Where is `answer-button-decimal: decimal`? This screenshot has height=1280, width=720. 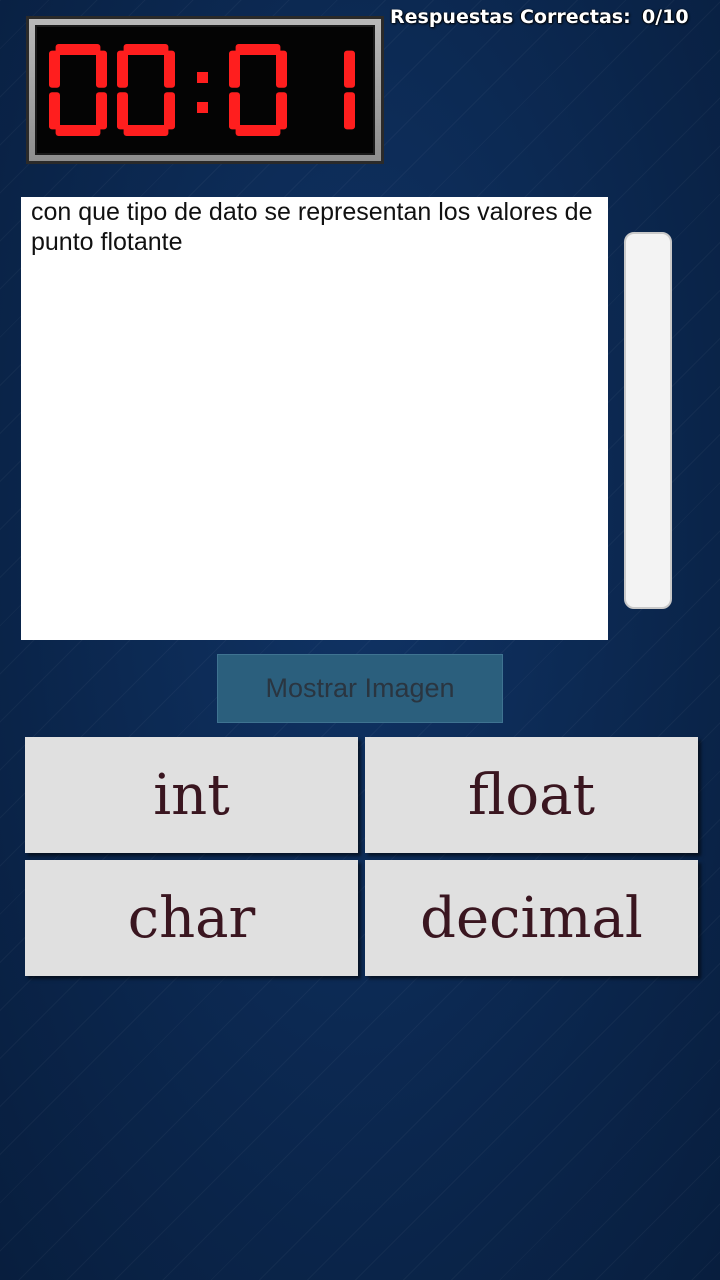
answer-button-decimal: decimal is located at coordinates (531, 918).